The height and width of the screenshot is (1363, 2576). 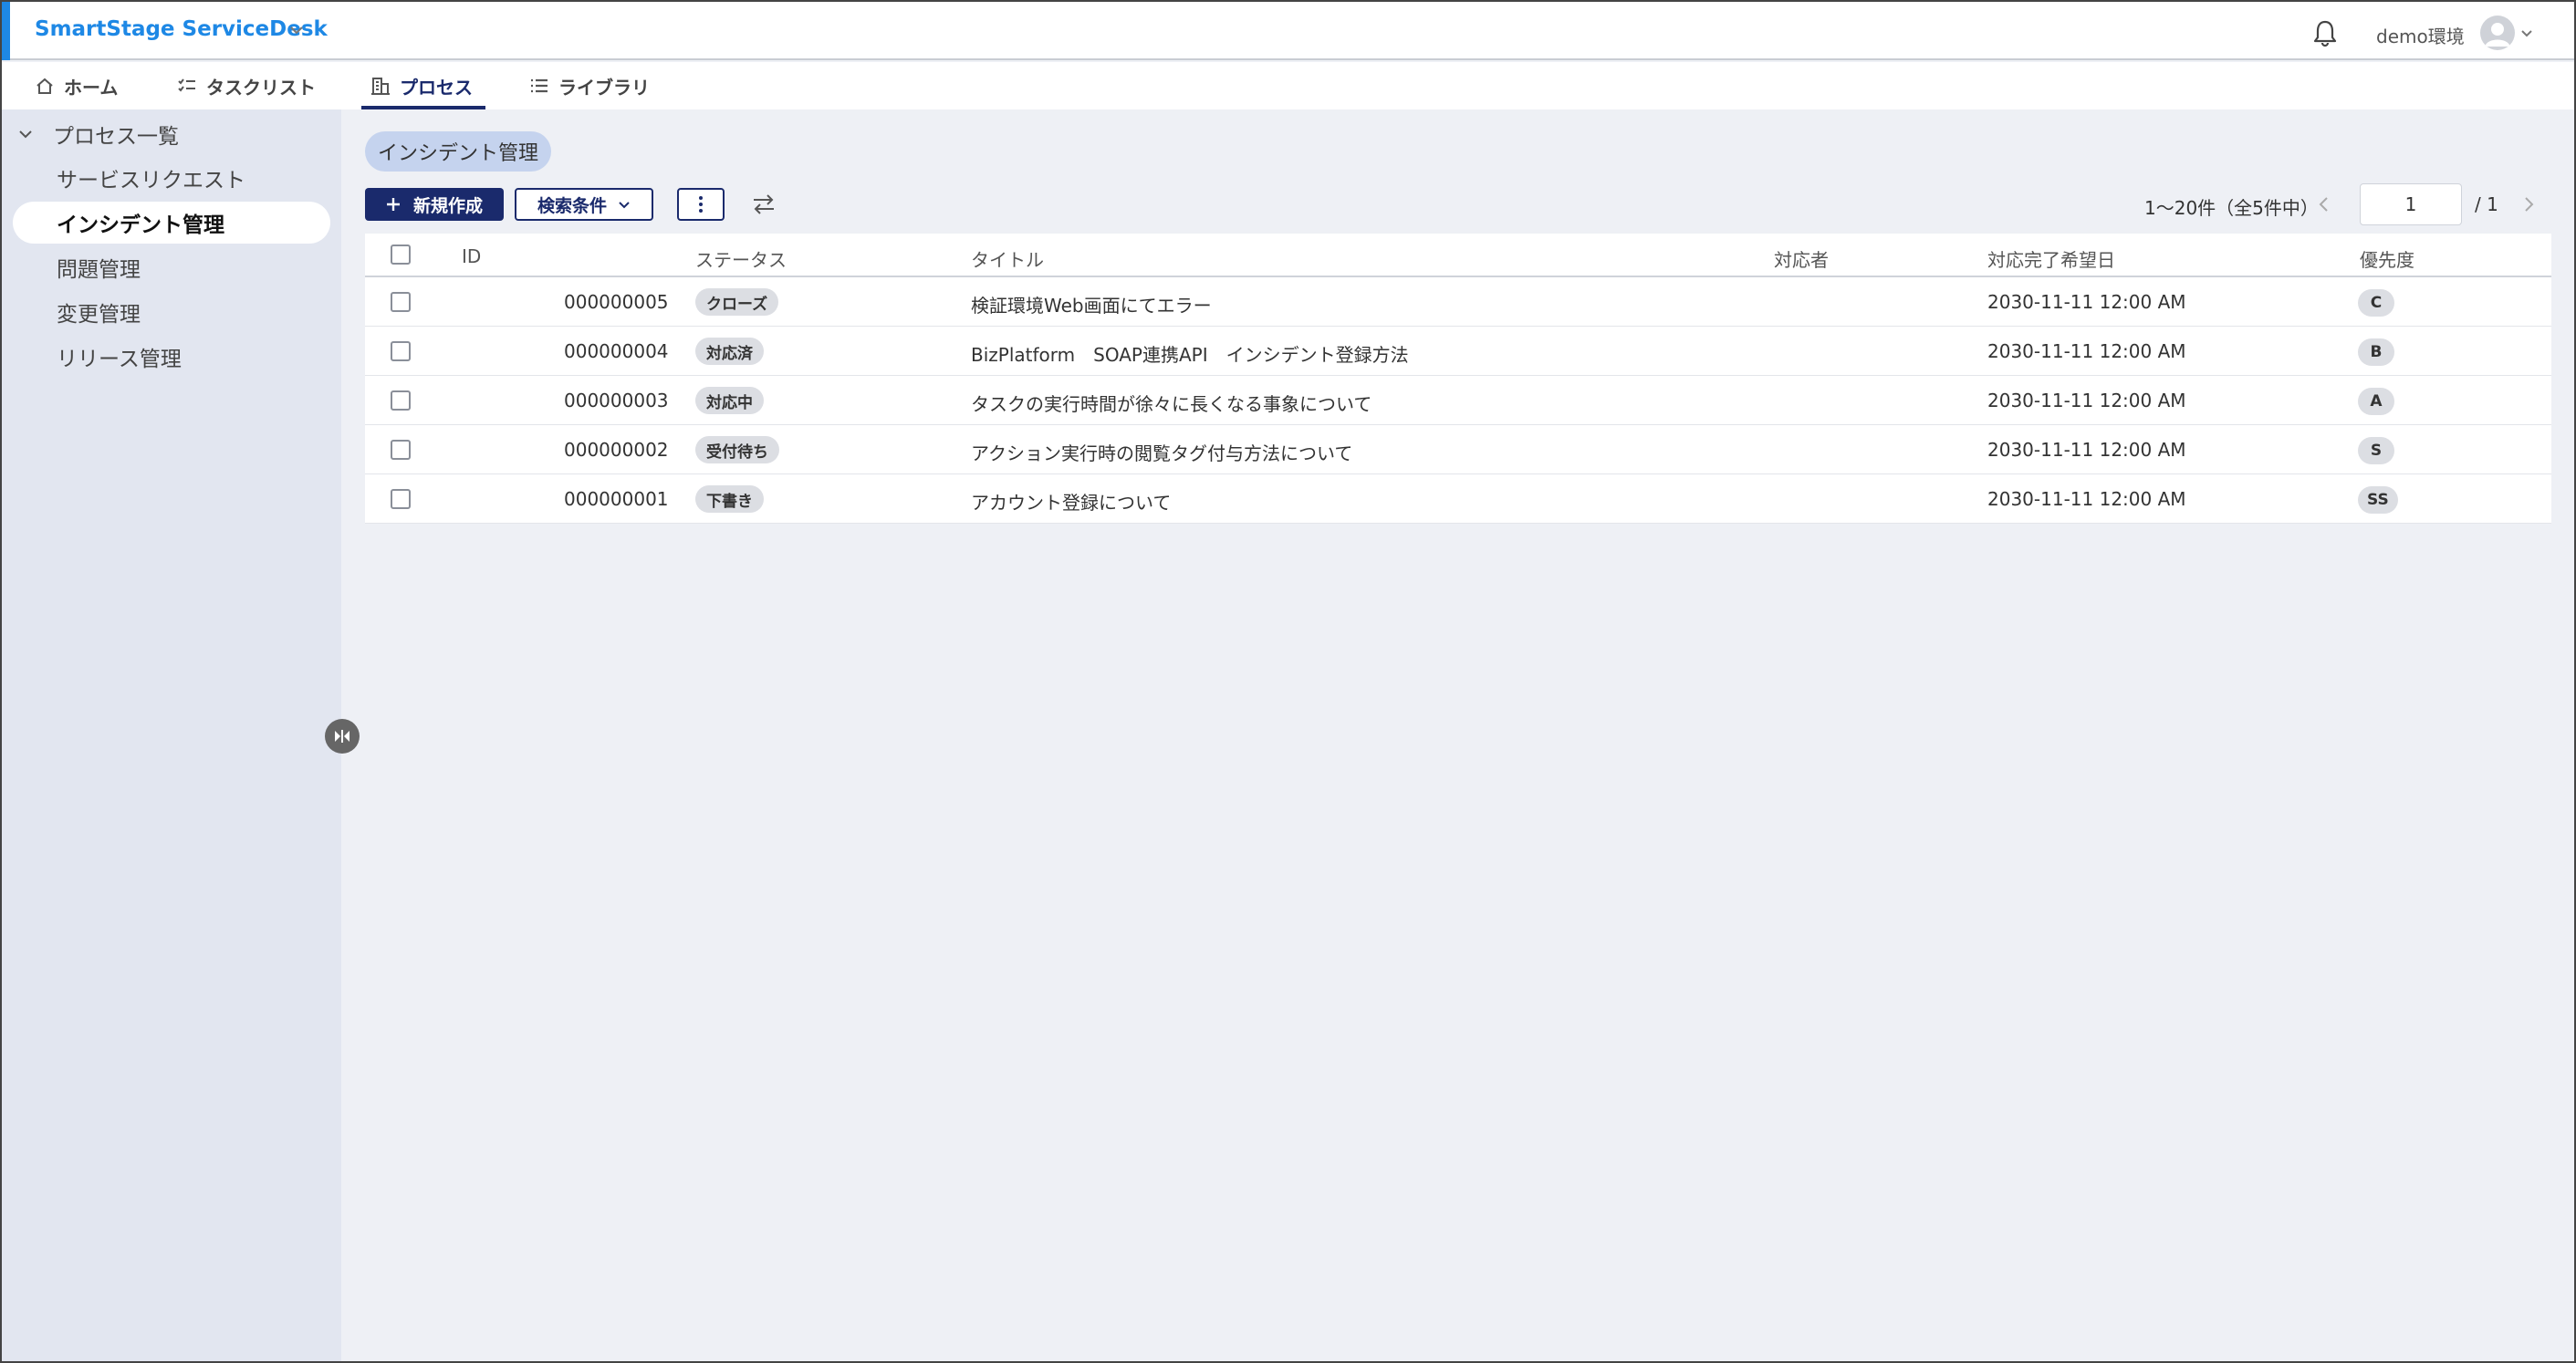 What do you see at coordinates (186, 85) in the screenshot?
I see `checklist-icon` at bounding box center [186, 85].